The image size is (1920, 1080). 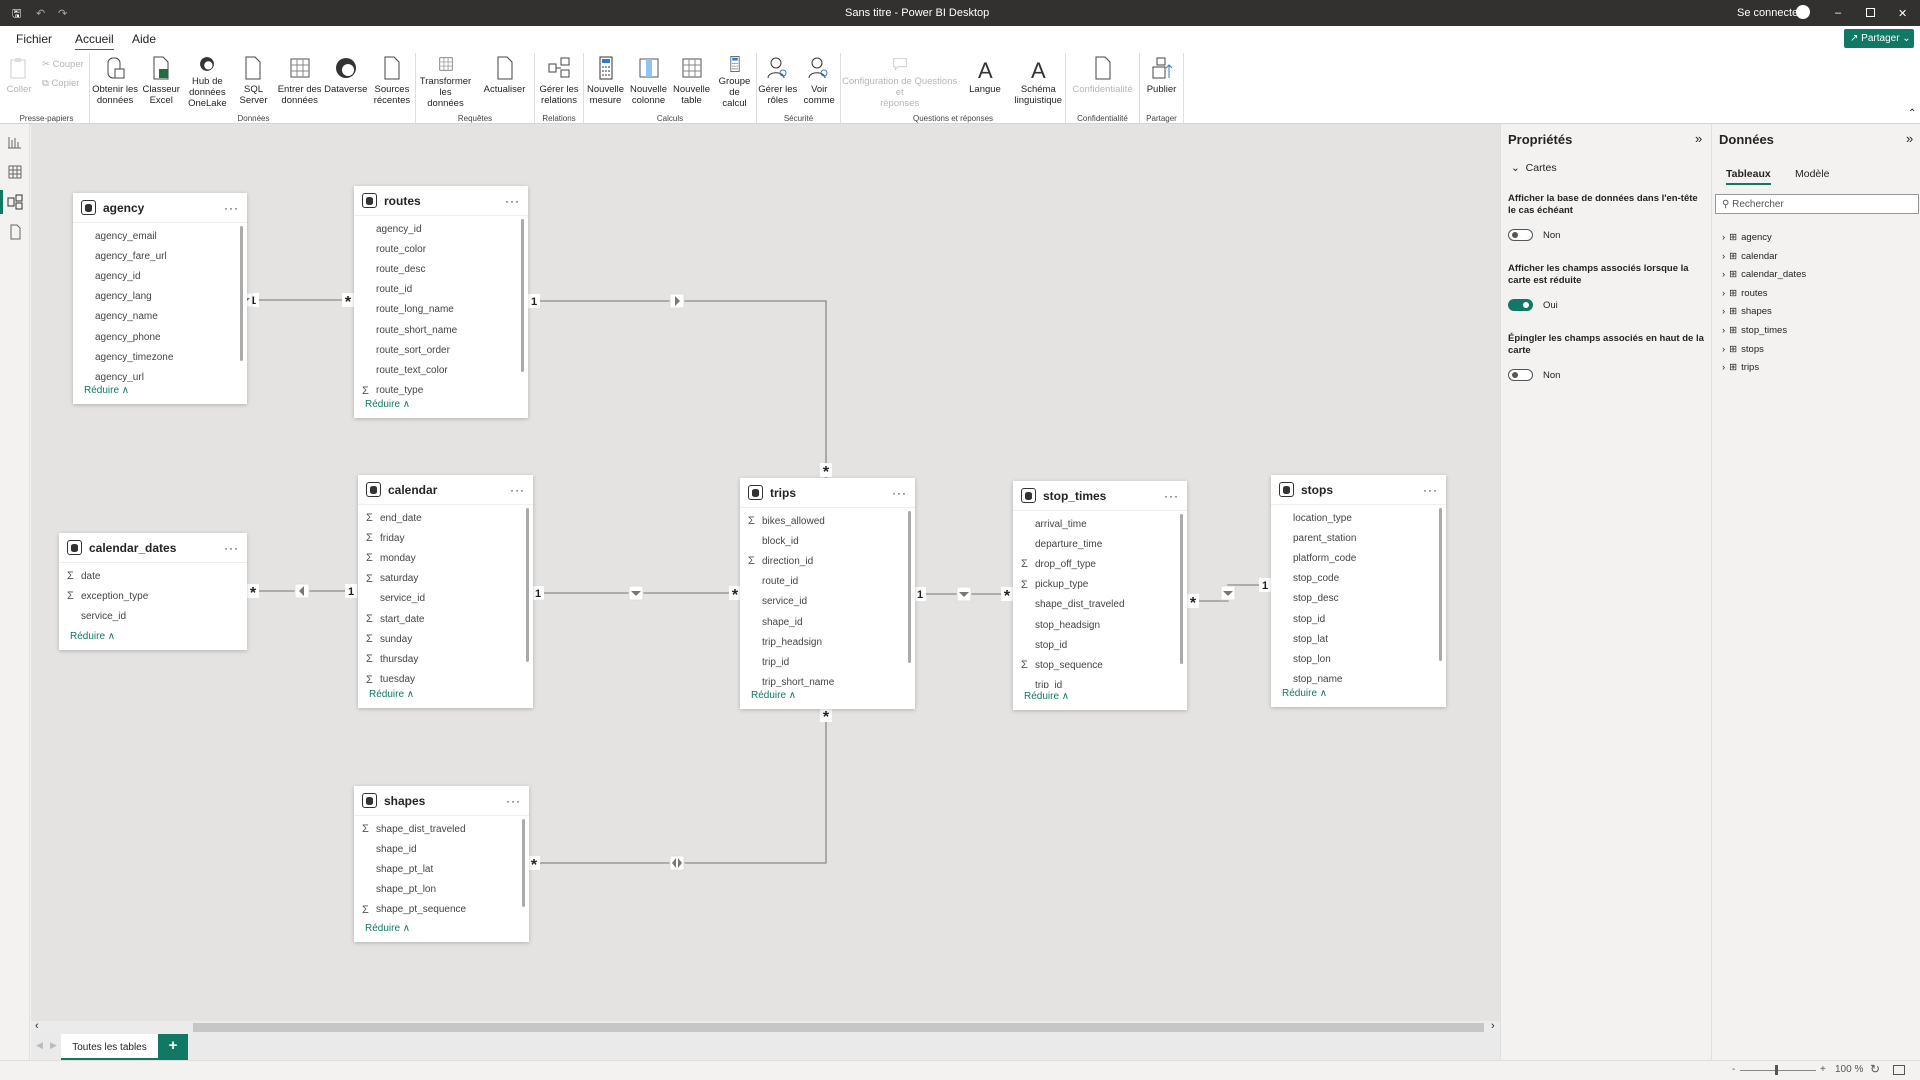 I want to click on menu-home: Accueil, so click(x=94, y=41).